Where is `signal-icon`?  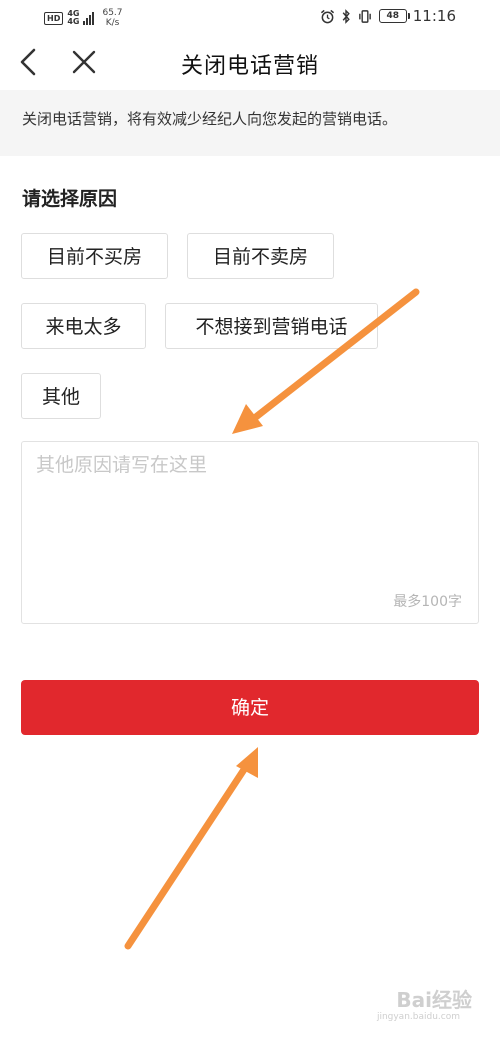
signal-icon is located at coordinates (89, 18).